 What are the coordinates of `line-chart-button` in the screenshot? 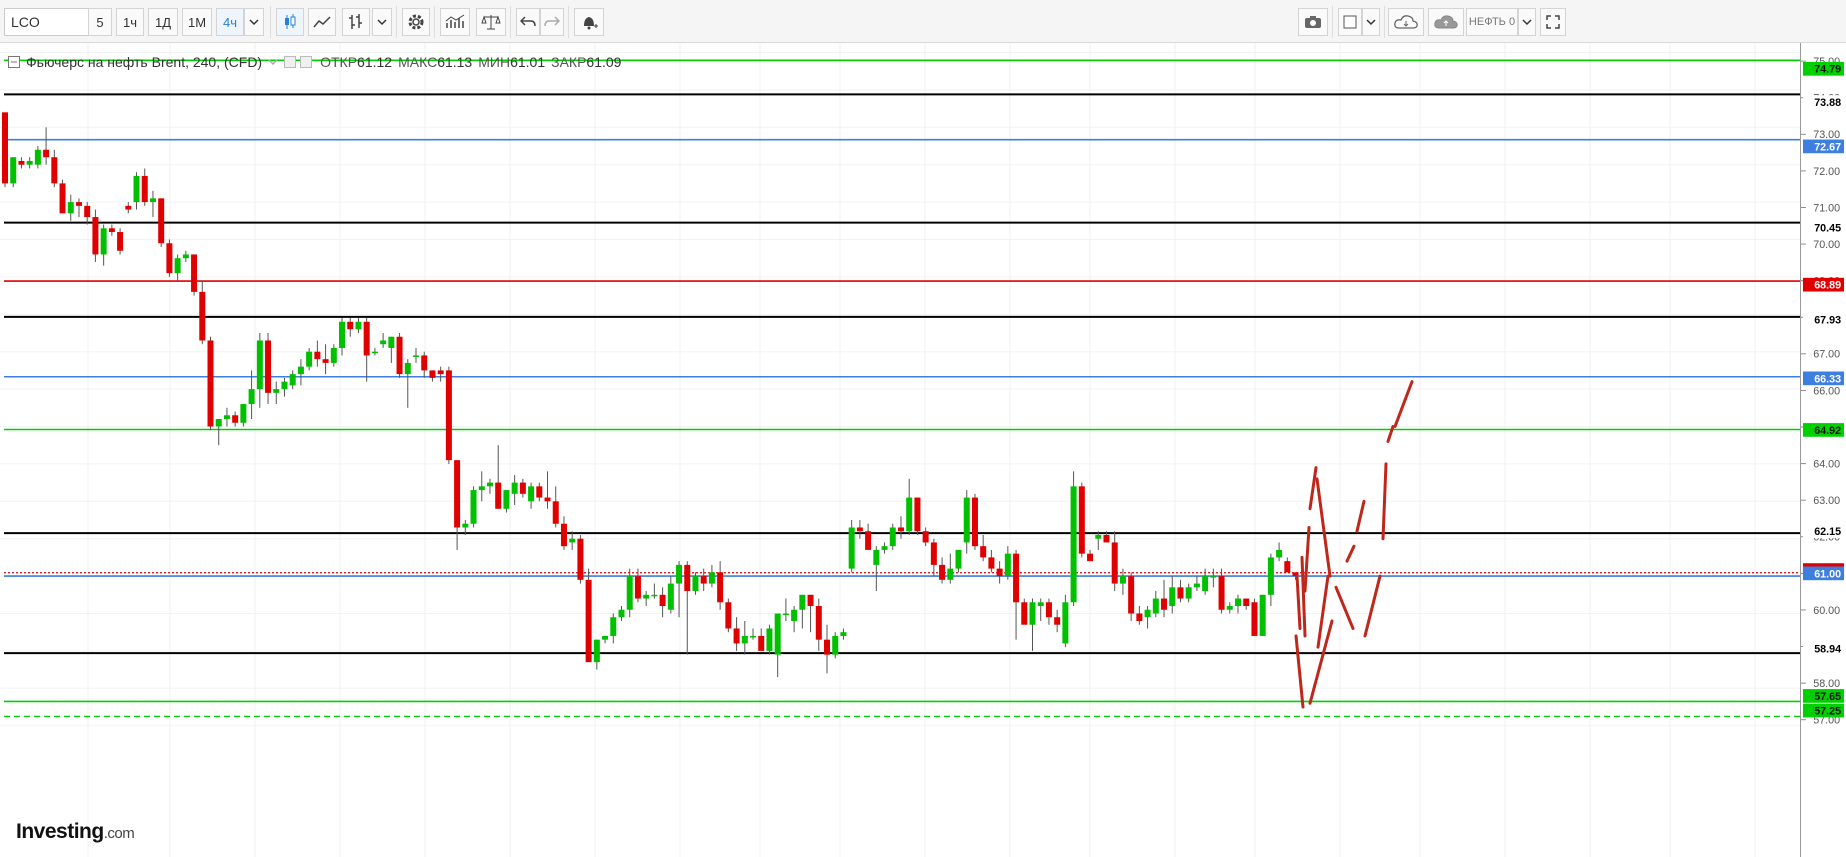 It's located at (322, 22).